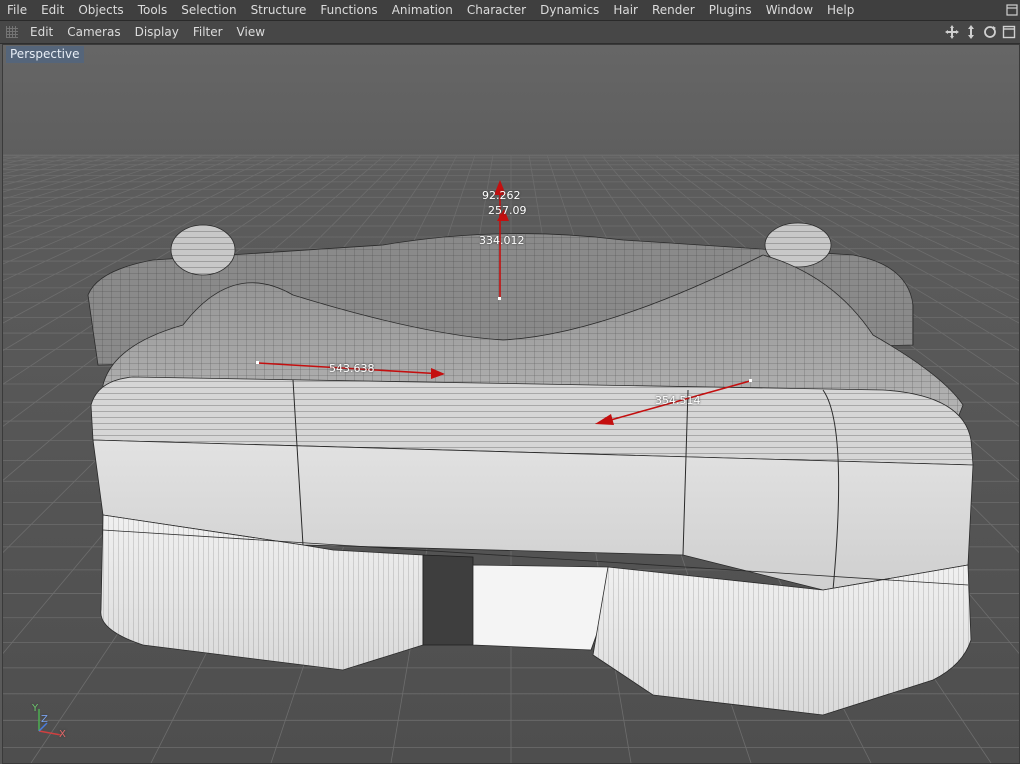 This screenshot has height=764, width=1020. Describe the element at coordinates (730, 10) in the screenshot. I see `menu-plugins: Plugins` at that location.